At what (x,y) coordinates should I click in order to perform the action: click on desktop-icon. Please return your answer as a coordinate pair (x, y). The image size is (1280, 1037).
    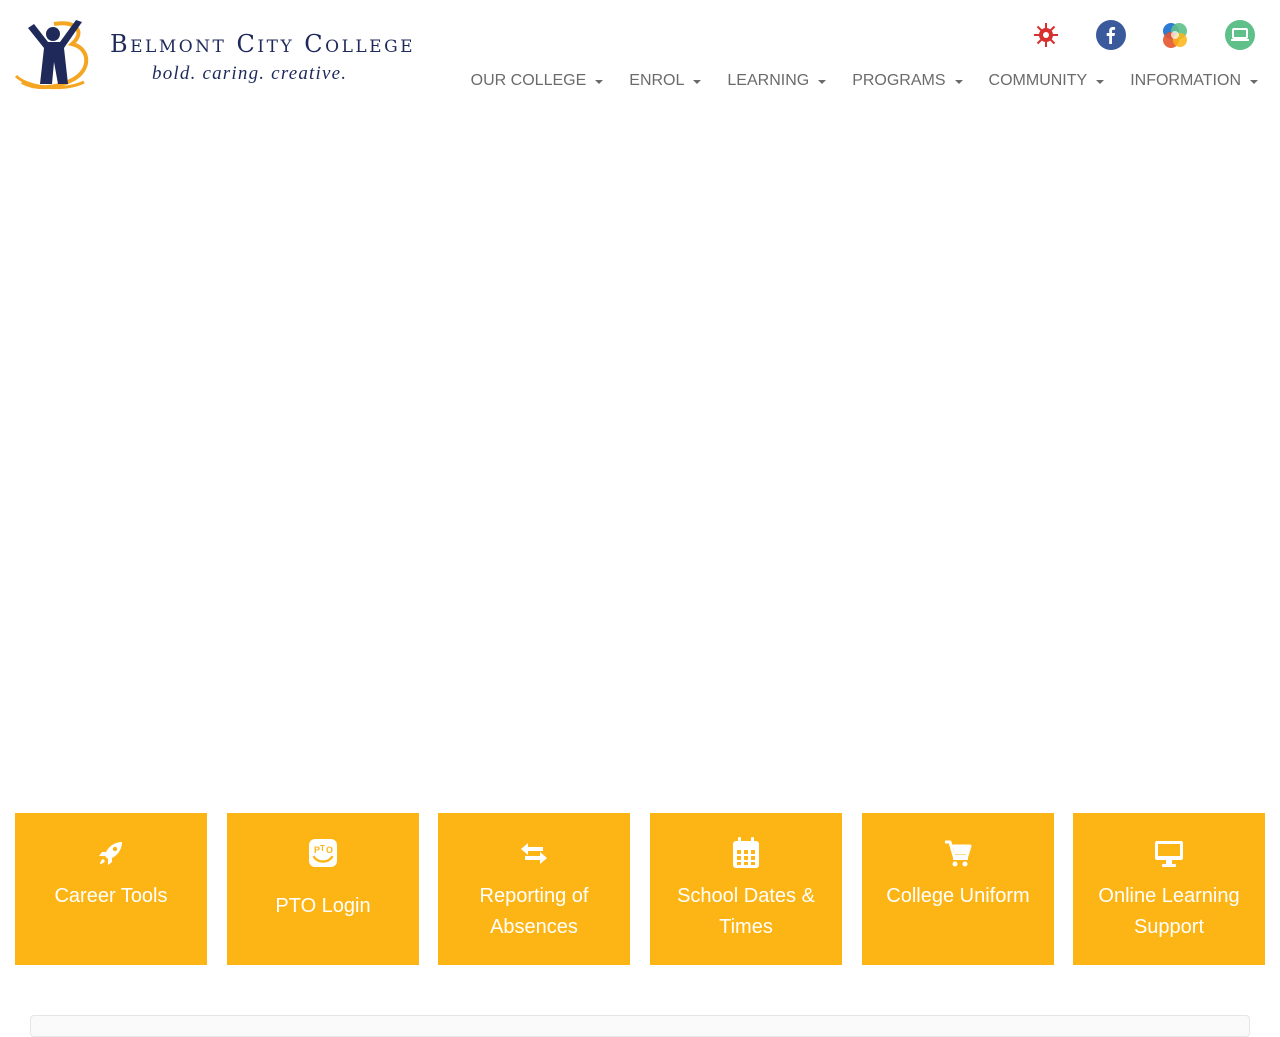
    Looking at the image, I should click on (1169, 853).